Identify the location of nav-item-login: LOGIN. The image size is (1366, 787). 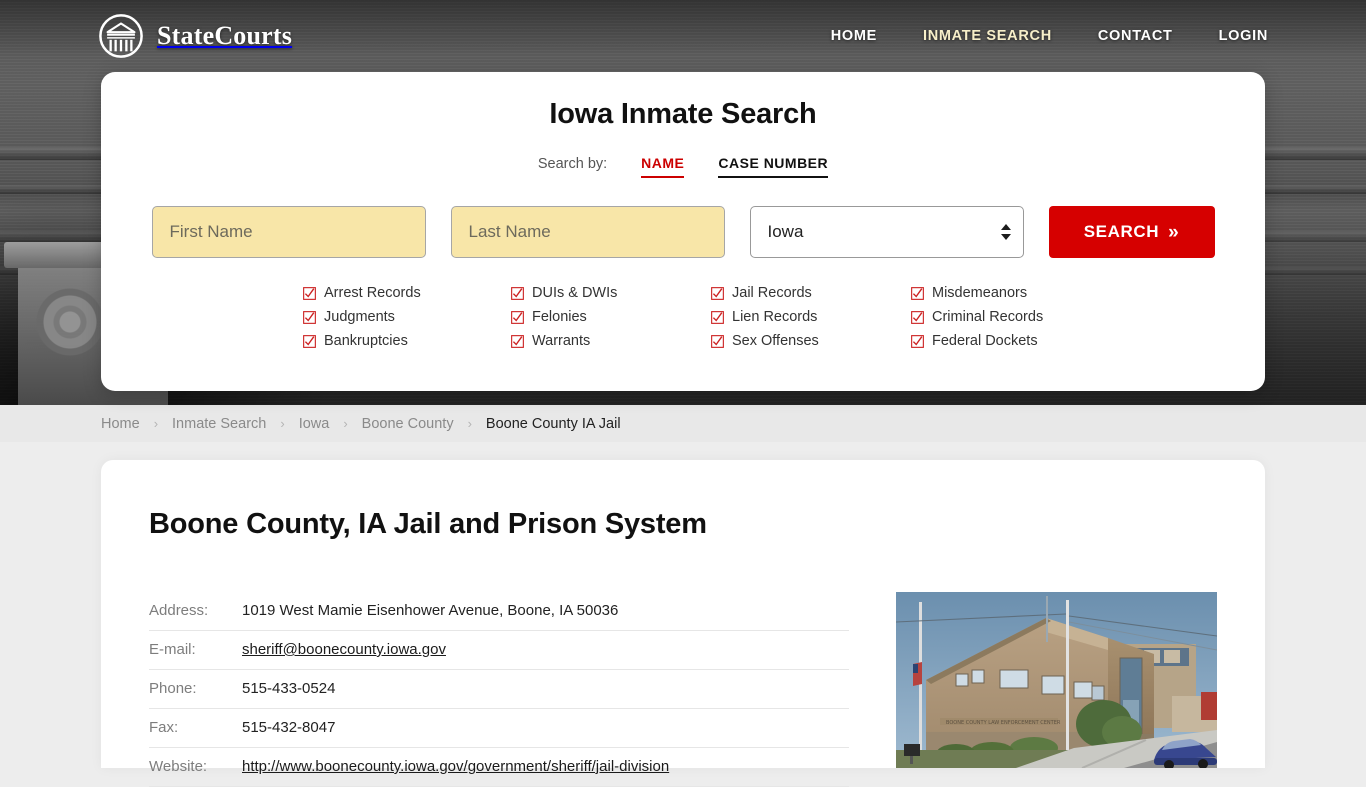
(1243, 36).